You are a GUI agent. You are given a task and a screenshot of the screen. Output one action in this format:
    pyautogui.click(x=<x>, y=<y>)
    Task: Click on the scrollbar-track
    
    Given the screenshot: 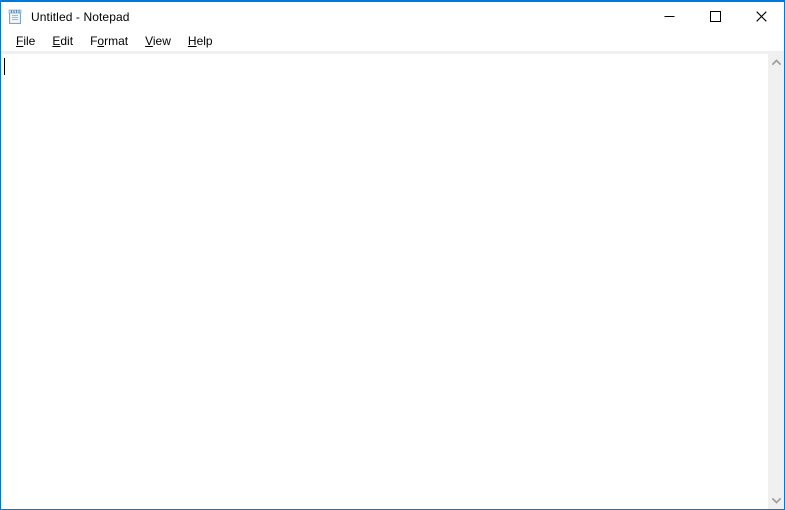 What is the action you would take?
    pyautogui.click(x=776, y=281)
    